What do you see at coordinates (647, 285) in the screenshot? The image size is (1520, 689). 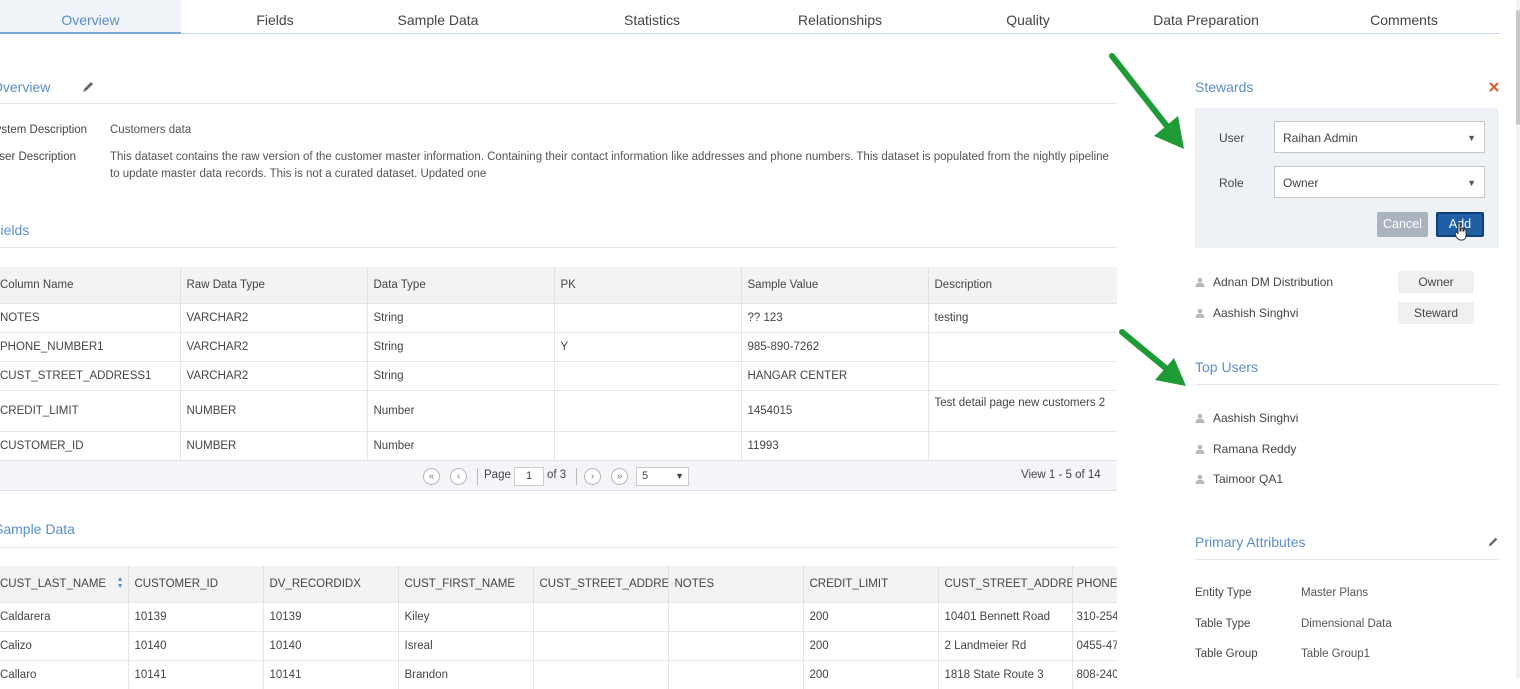 I see `column-header: PK` at bounding box center [647, 285].